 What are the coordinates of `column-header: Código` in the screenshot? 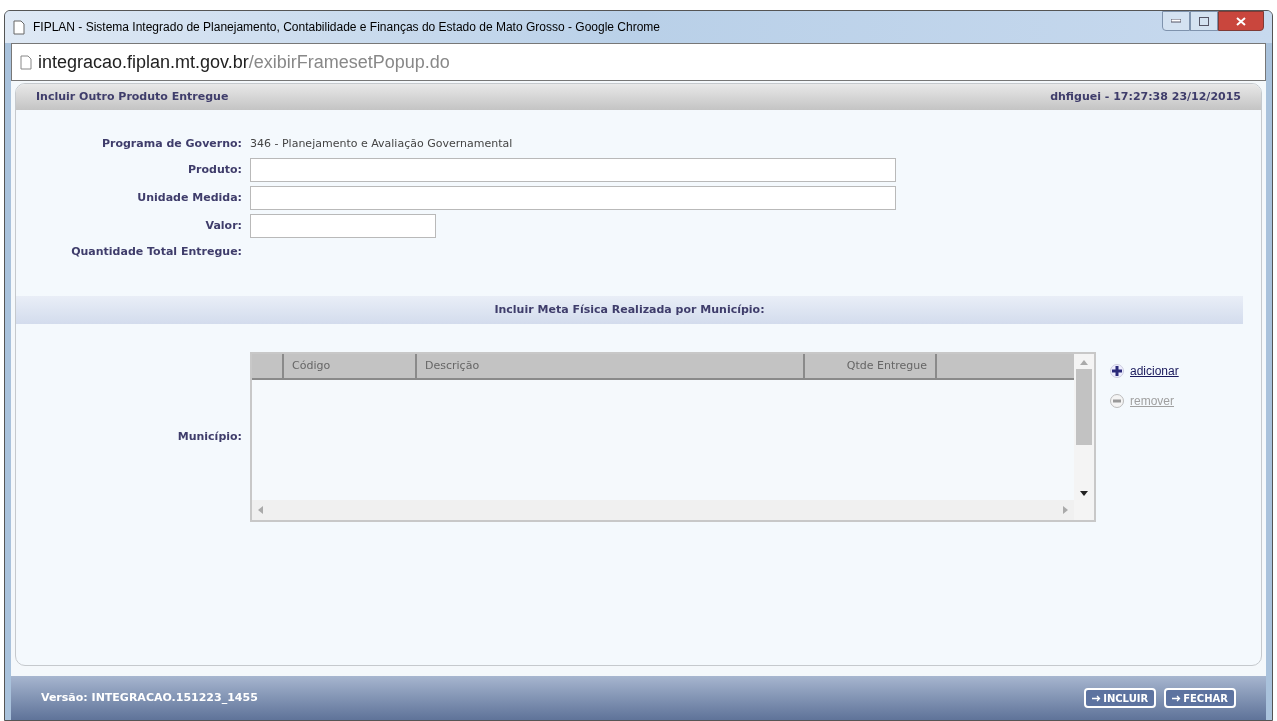 It's located at (350, 366).